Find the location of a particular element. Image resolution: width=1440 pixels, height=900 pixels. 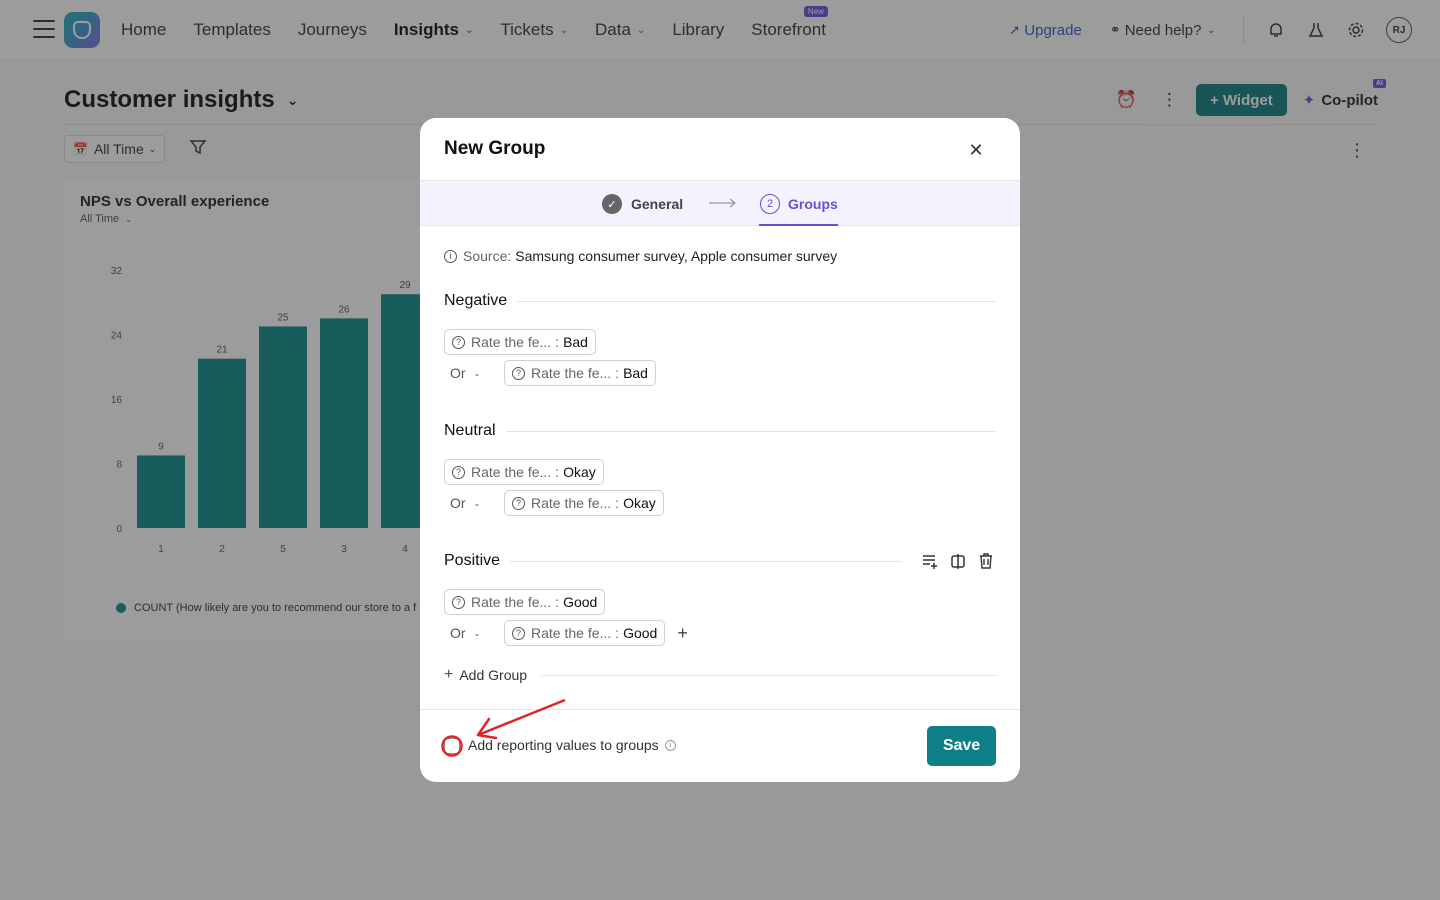

check-icon: ✓ is located at coordinates (612, 204).